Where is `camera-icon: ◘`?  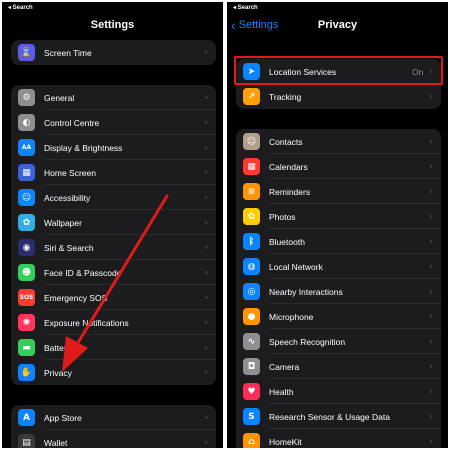 camera-icon: ◘ is located at coordinates (251, 366).